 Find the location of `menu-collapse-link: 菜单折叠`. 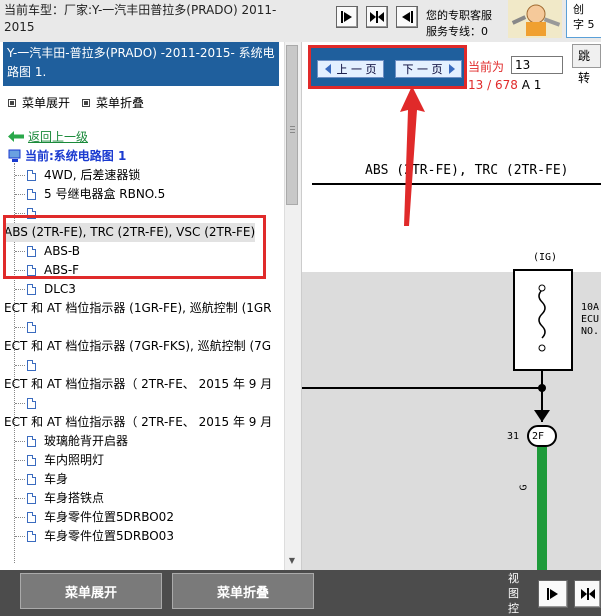

menu-collapse-link: 菜单折叠 is located at coordinates (113, 102).